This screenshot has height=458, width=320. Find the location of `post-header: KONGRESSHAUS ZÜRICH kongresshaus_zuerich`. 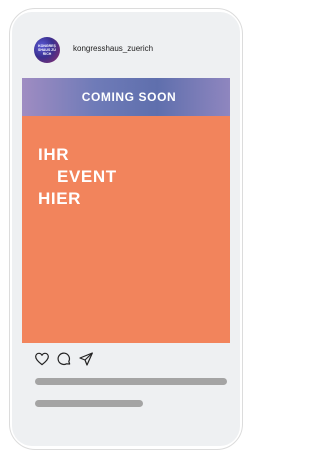

post-header: KONGRESSHAUS ZÜRICH kongresshaus_zuerich is located at coordinates (126, 44).